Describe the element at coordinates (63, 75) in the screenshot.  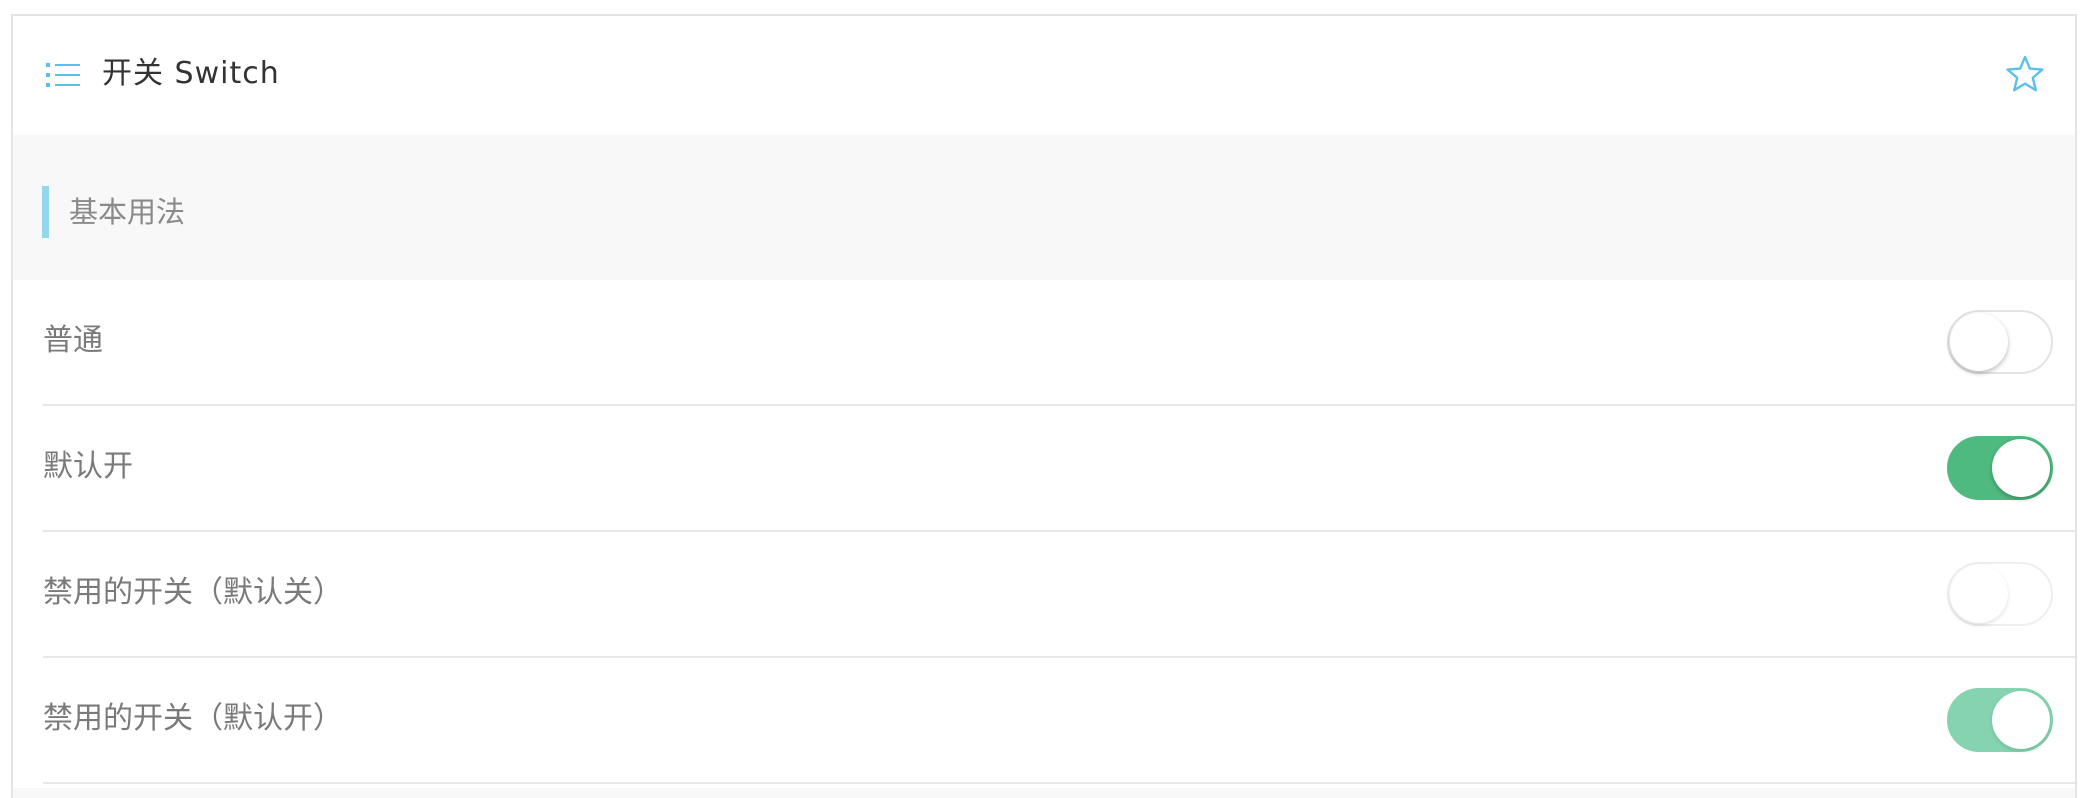
I see `list-menu-icon` at that location.